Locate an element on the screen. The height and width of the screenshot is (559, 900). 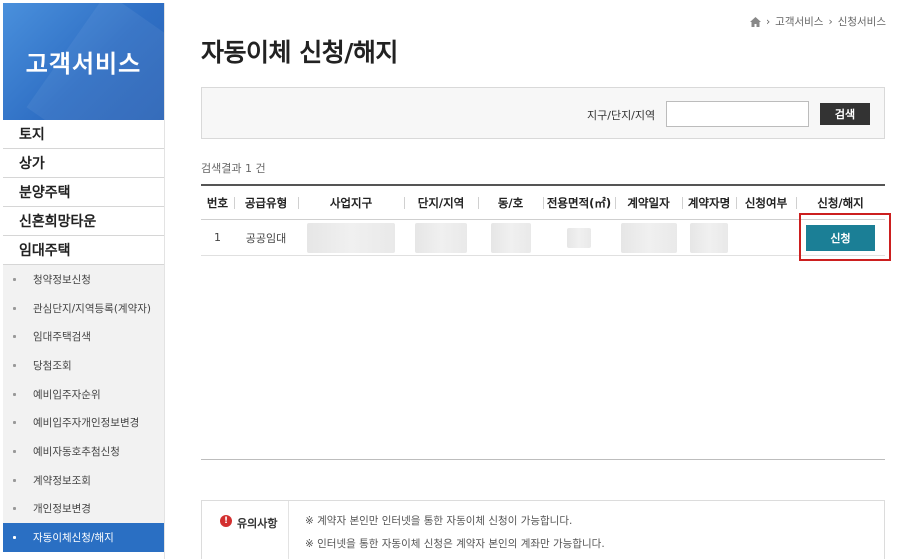
search-panel: 지구/단지/지역 검색 is located at coordinates (543, 113).